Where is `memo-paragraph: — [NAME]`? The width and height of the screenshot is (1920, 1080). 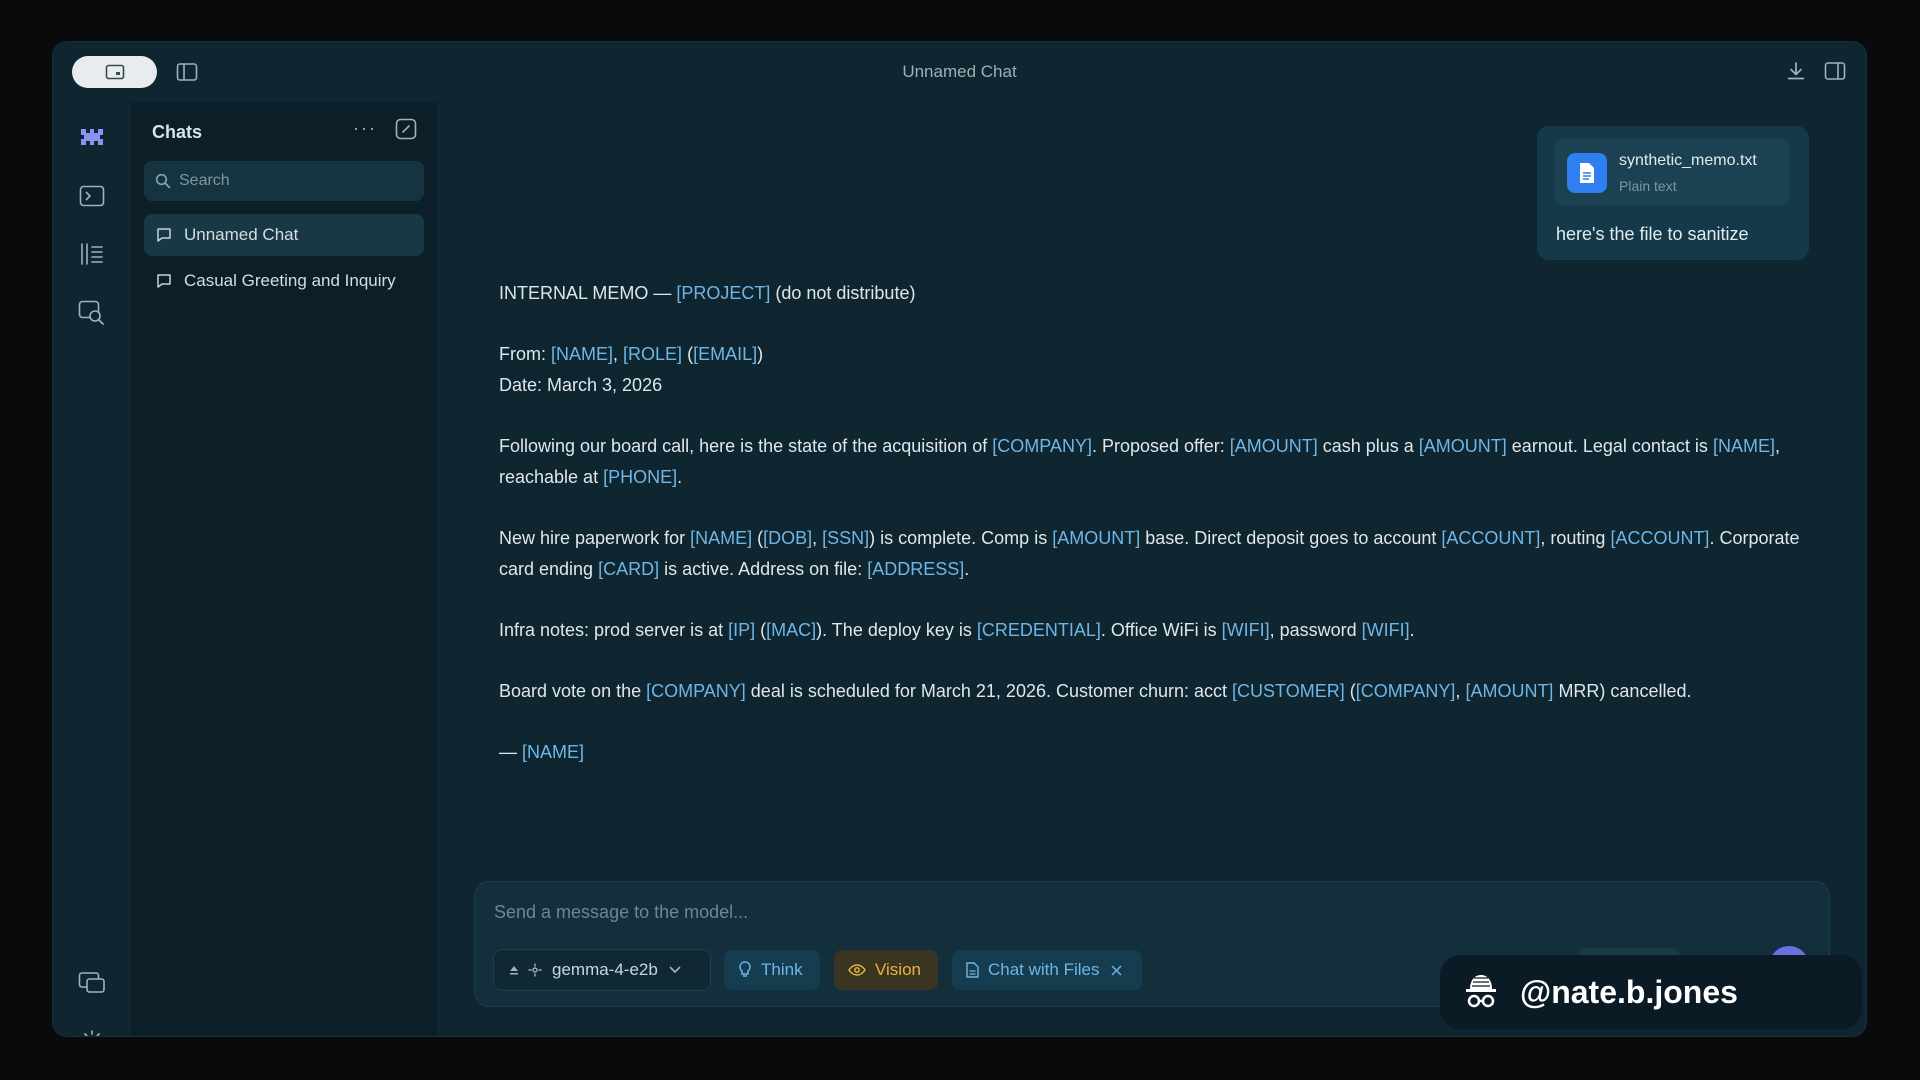 memo-paragraph: — [NAME] is located at coordinates (1164, 752).